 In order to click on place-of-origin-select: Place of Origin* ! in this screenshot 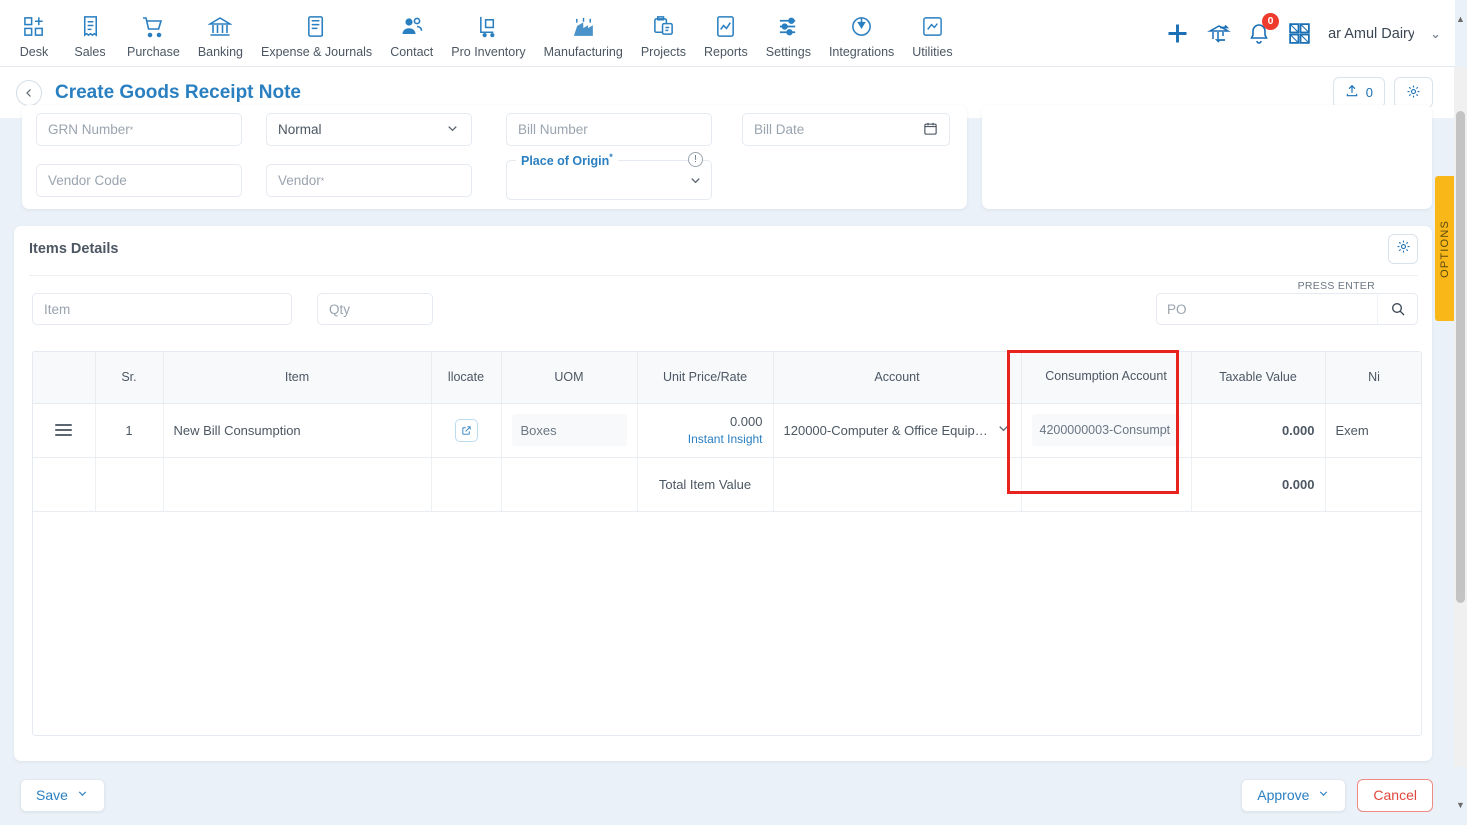, I will do `click(609, 176)`.